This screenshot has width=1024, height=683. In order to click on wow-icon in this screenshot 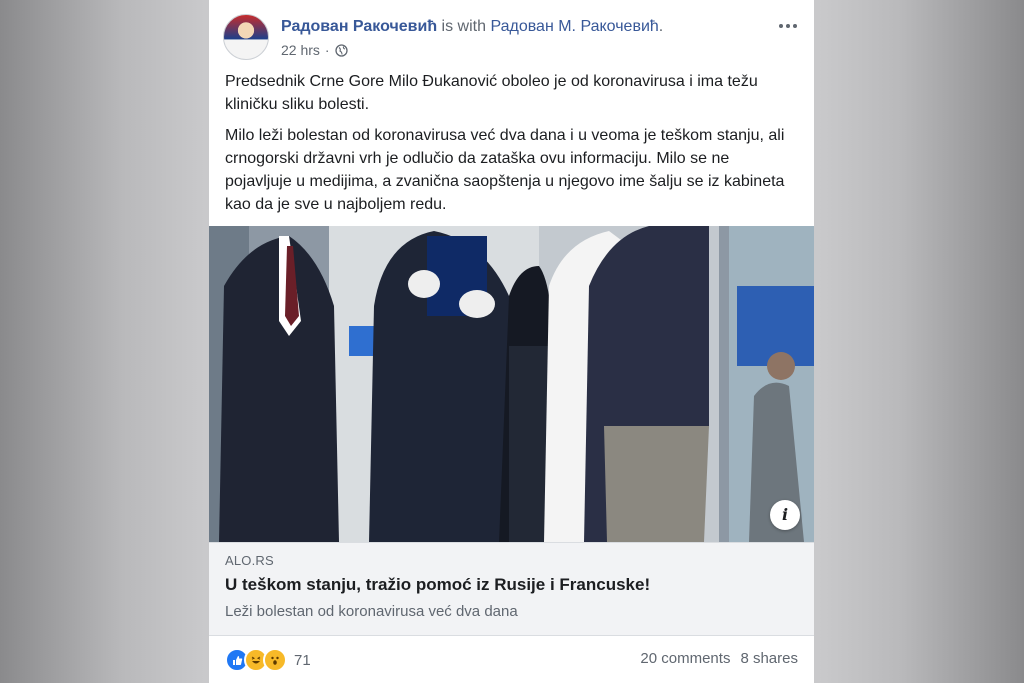, I will do `click(275, 660)`.